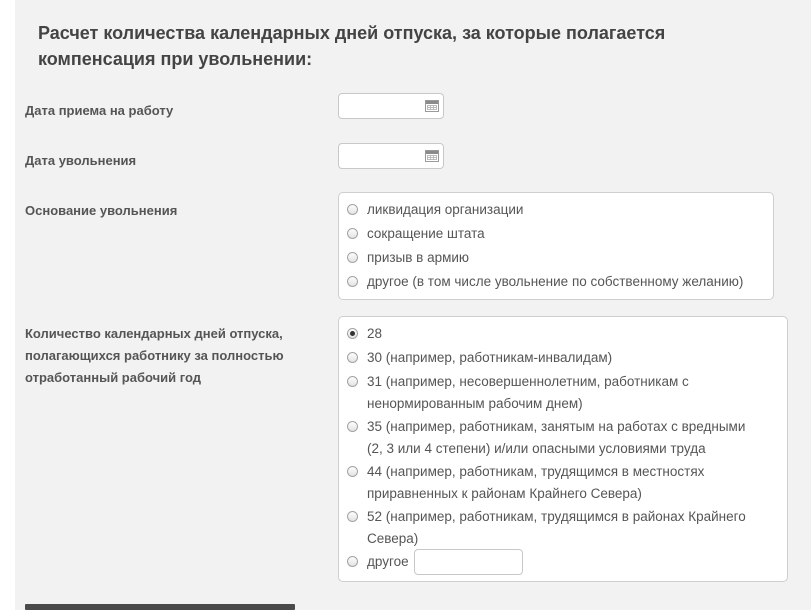 The height and width of the screenshot is (612, 811). I want to click on other-days-input, so click(468, 562).